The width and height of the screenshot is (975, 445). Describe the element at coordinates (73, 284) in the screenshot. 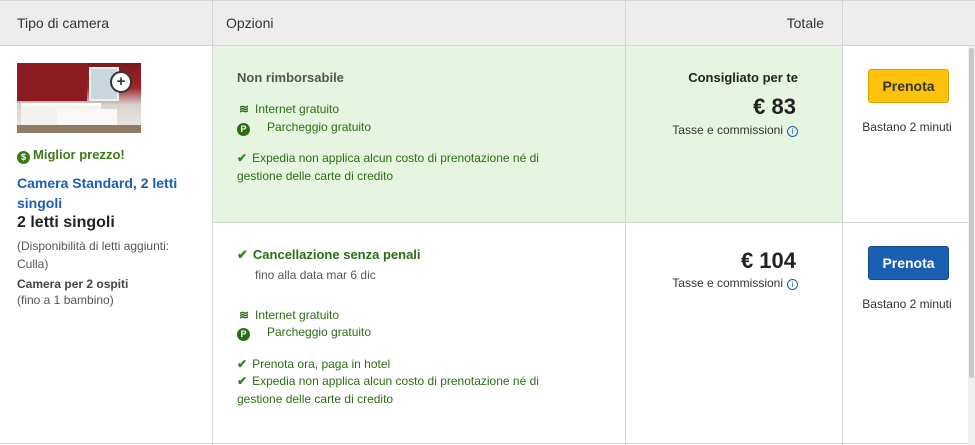

I see `guest-capacity: Camera per 2 ospiti` at that location.